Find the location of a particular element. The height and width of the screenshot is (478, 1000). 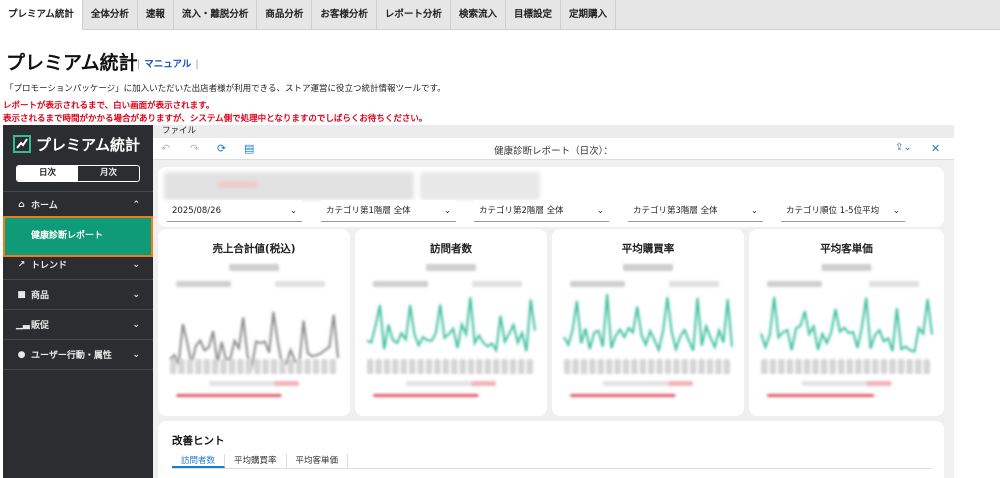

category-level1-select: カテゴリ第1階層 全体 ⌄ is located at coordinates (388, 211).